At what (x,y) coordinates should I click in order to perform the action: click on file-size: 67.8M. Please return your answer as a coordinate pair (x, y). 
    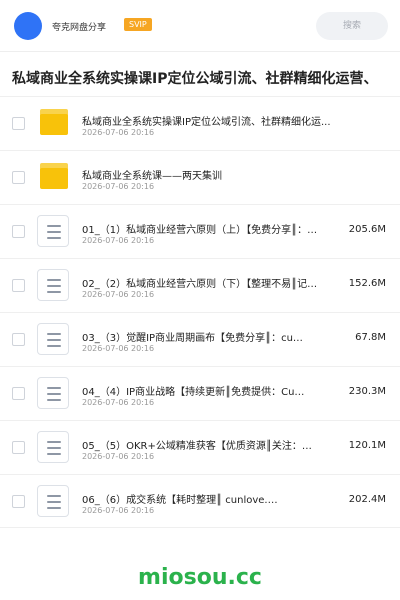
    Looking at the image, I should click on (370, 337).